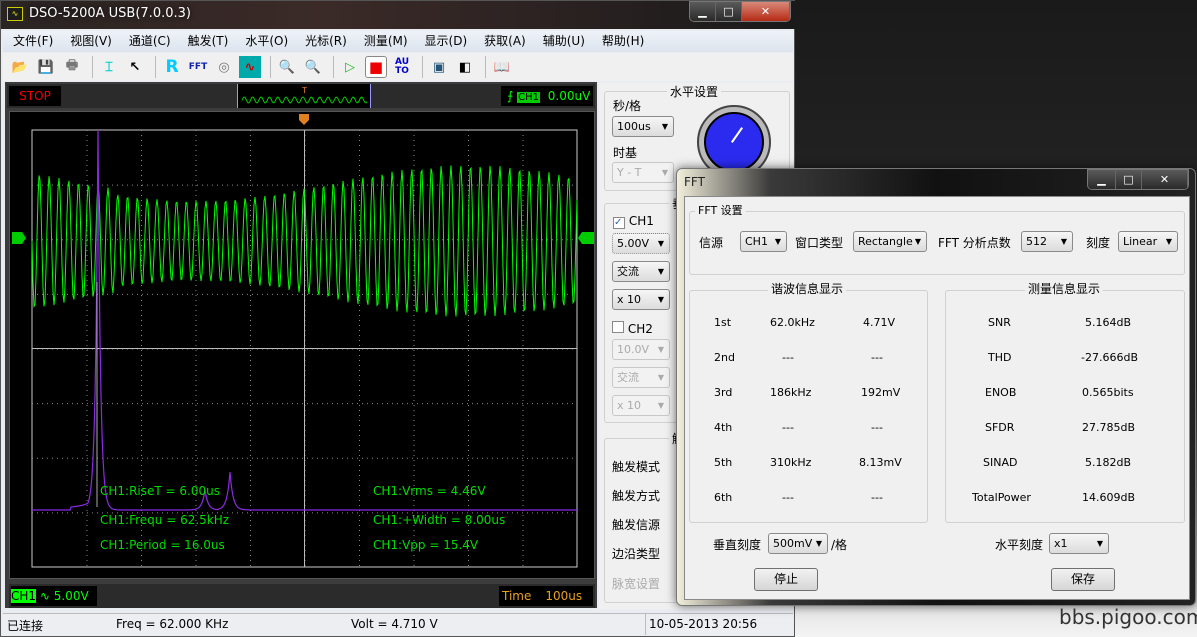  Describe the element at coordinates (135, 67) in the screenshot. I see `pointer-icon: ↖` at that location.